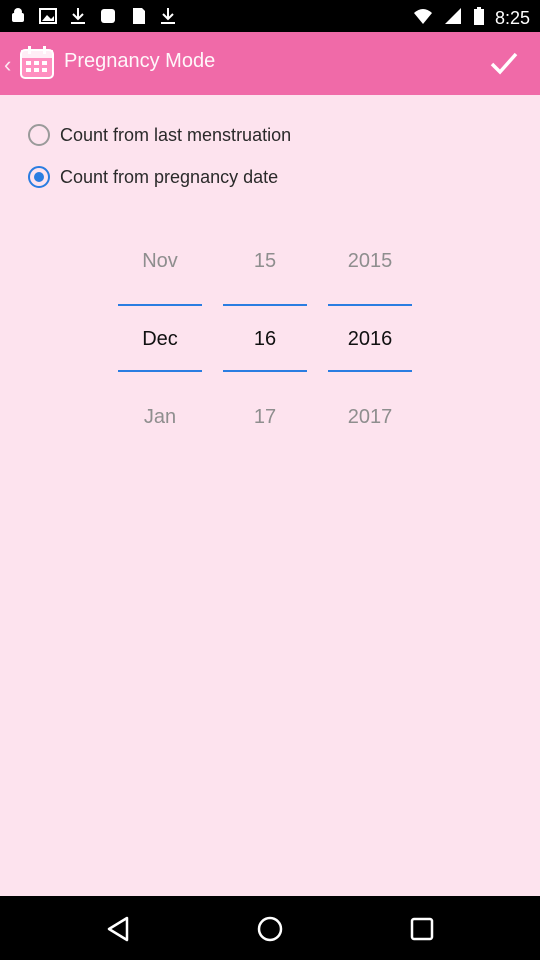  I want to click on year-picker: 2015 2016 2017, so click(370, 340).